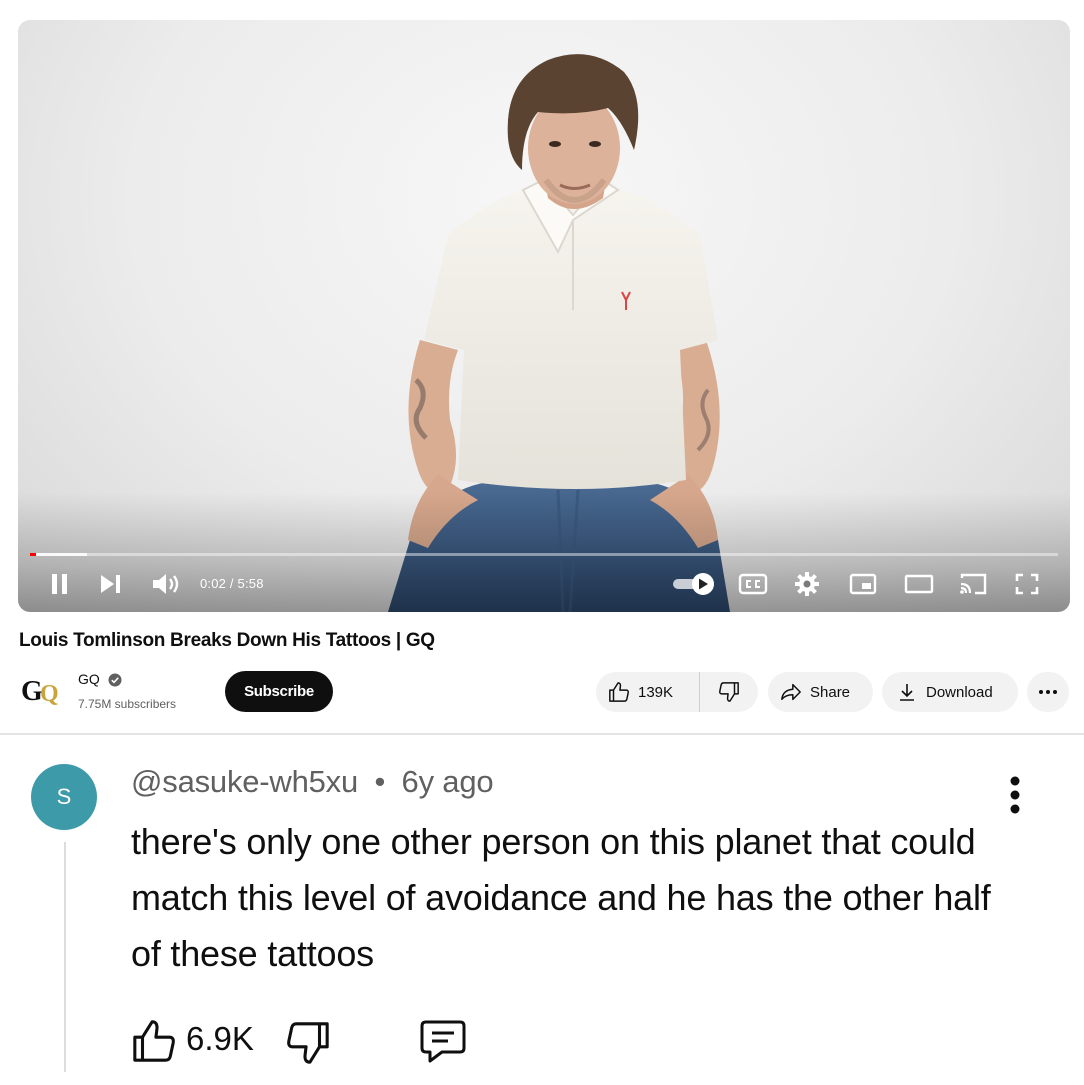  What do you see at coordinates (64, 797) in the screenshot?
I see `avatar: S` at bounding box center [64, 797].